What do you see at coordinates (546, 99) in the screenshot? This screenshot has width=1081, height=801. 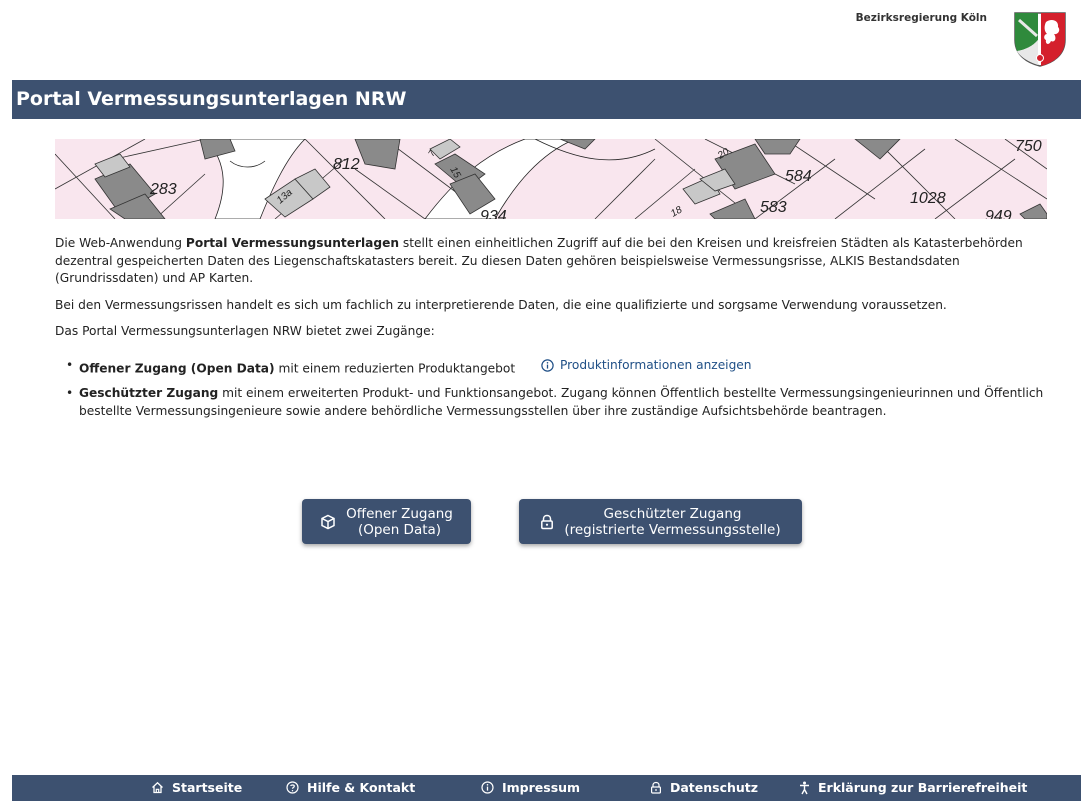 I see `title-bar: Portal Vermessungsunterlagen NRW` at bounding box center [546, 99].